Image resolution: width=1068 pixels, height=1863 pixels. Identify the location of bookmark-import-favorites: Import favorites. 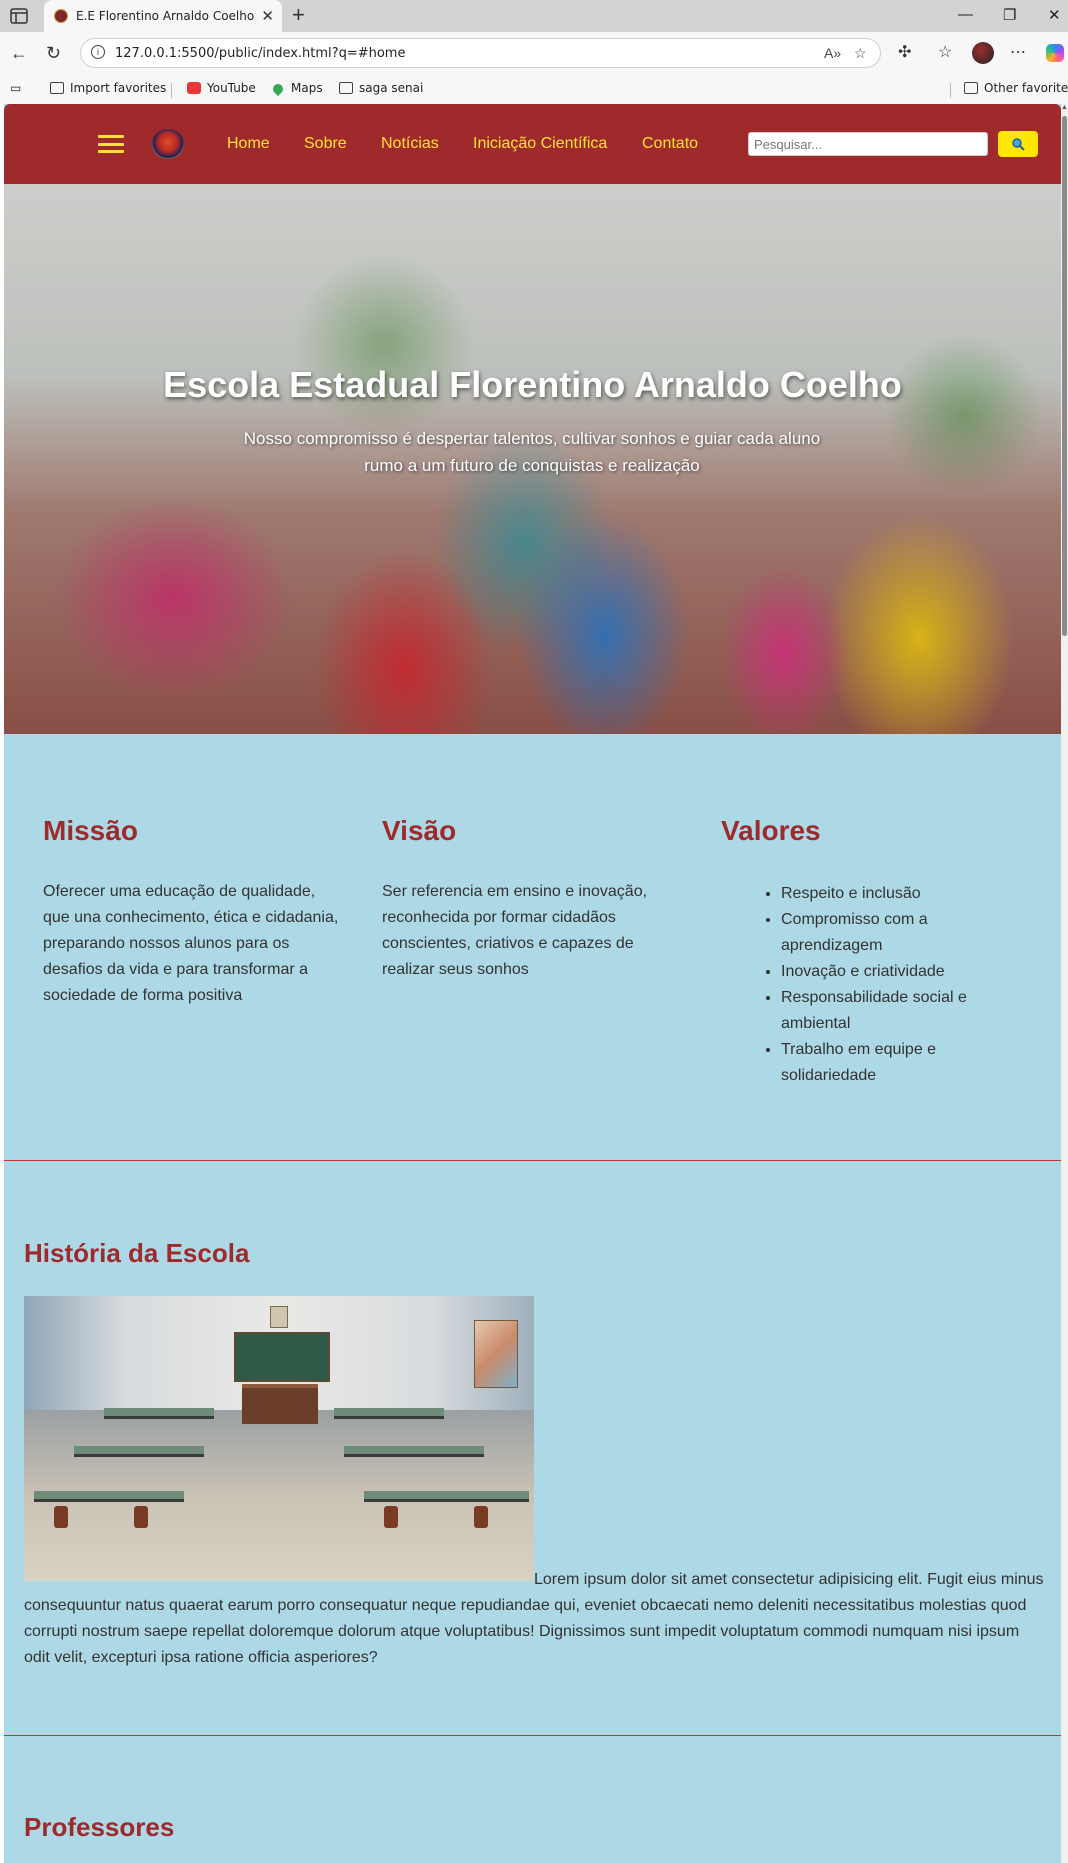
(108, 88).